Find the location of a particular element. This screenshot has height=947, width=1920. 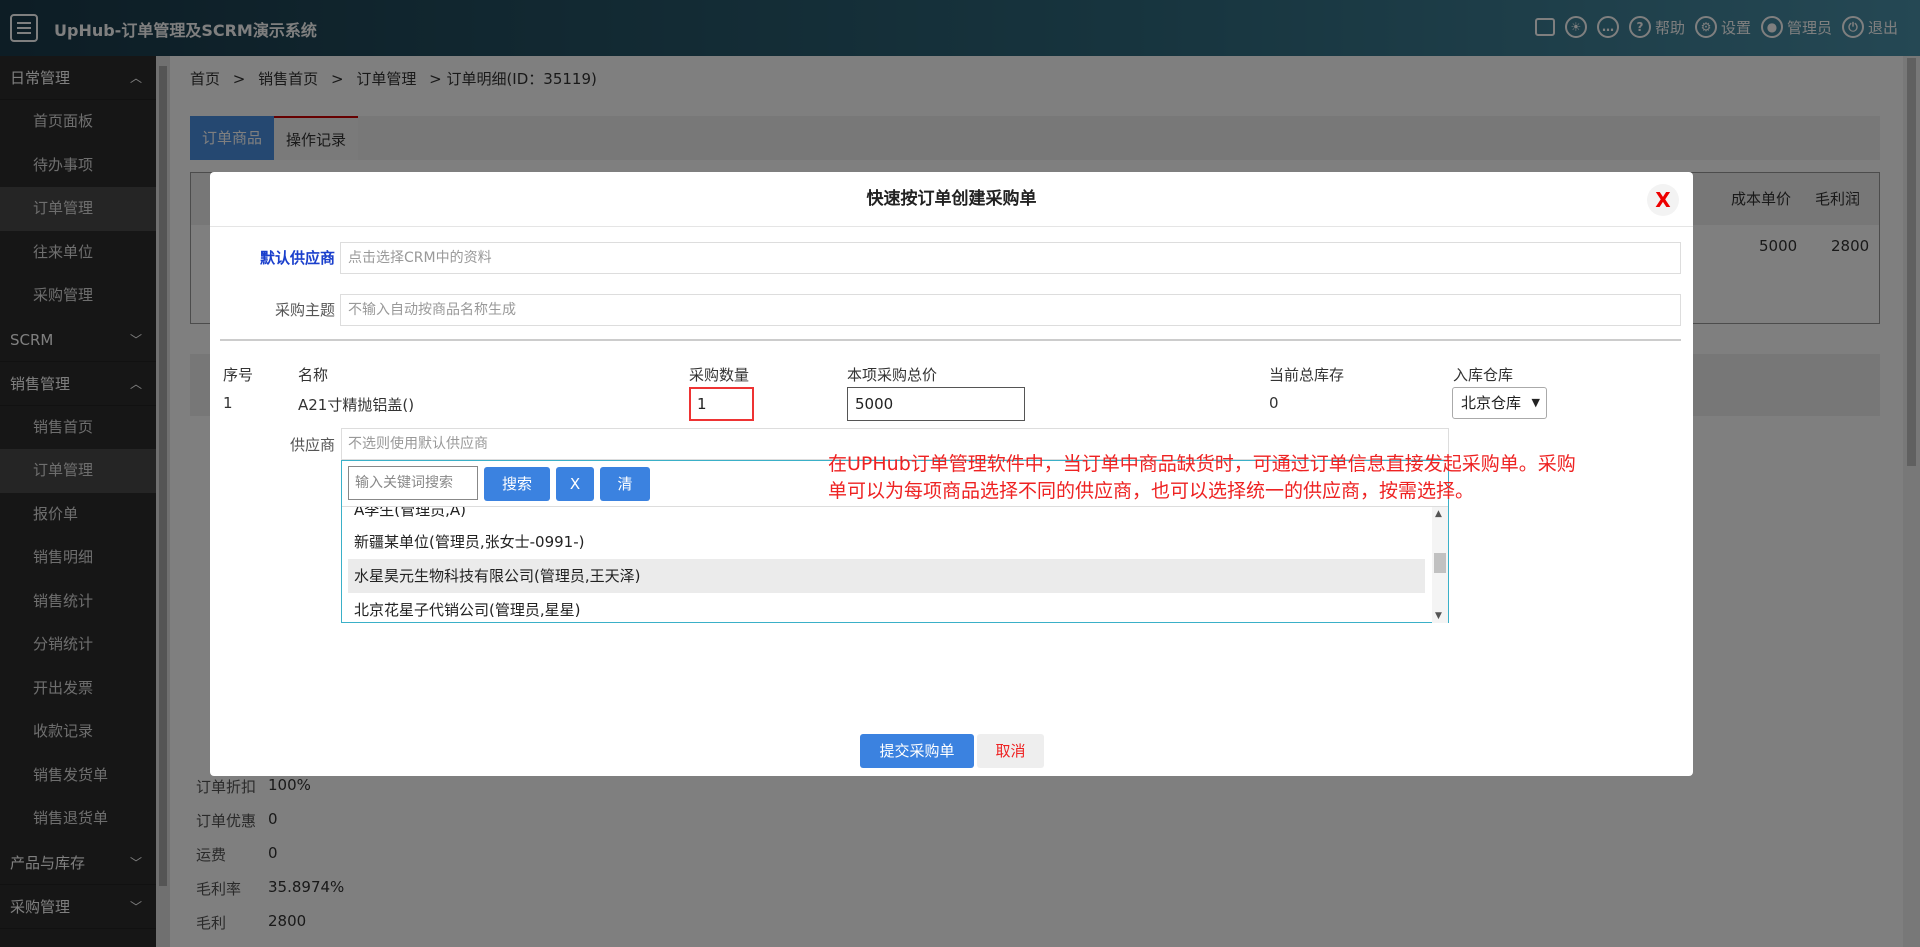

scroll-up-icon: ▲ is located at coordinates (1438, 514).